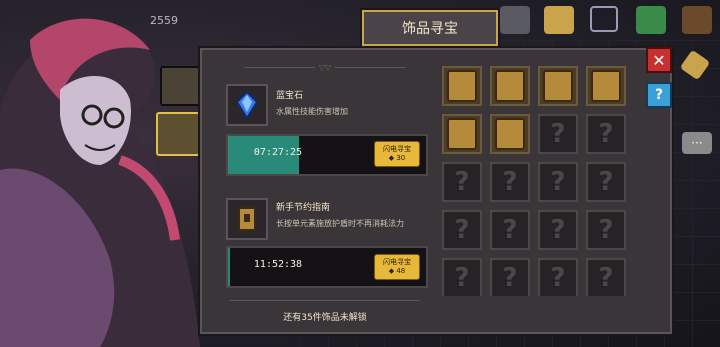 The image size is (720, 347). I want to click on chest-icon, so click(559, 20).